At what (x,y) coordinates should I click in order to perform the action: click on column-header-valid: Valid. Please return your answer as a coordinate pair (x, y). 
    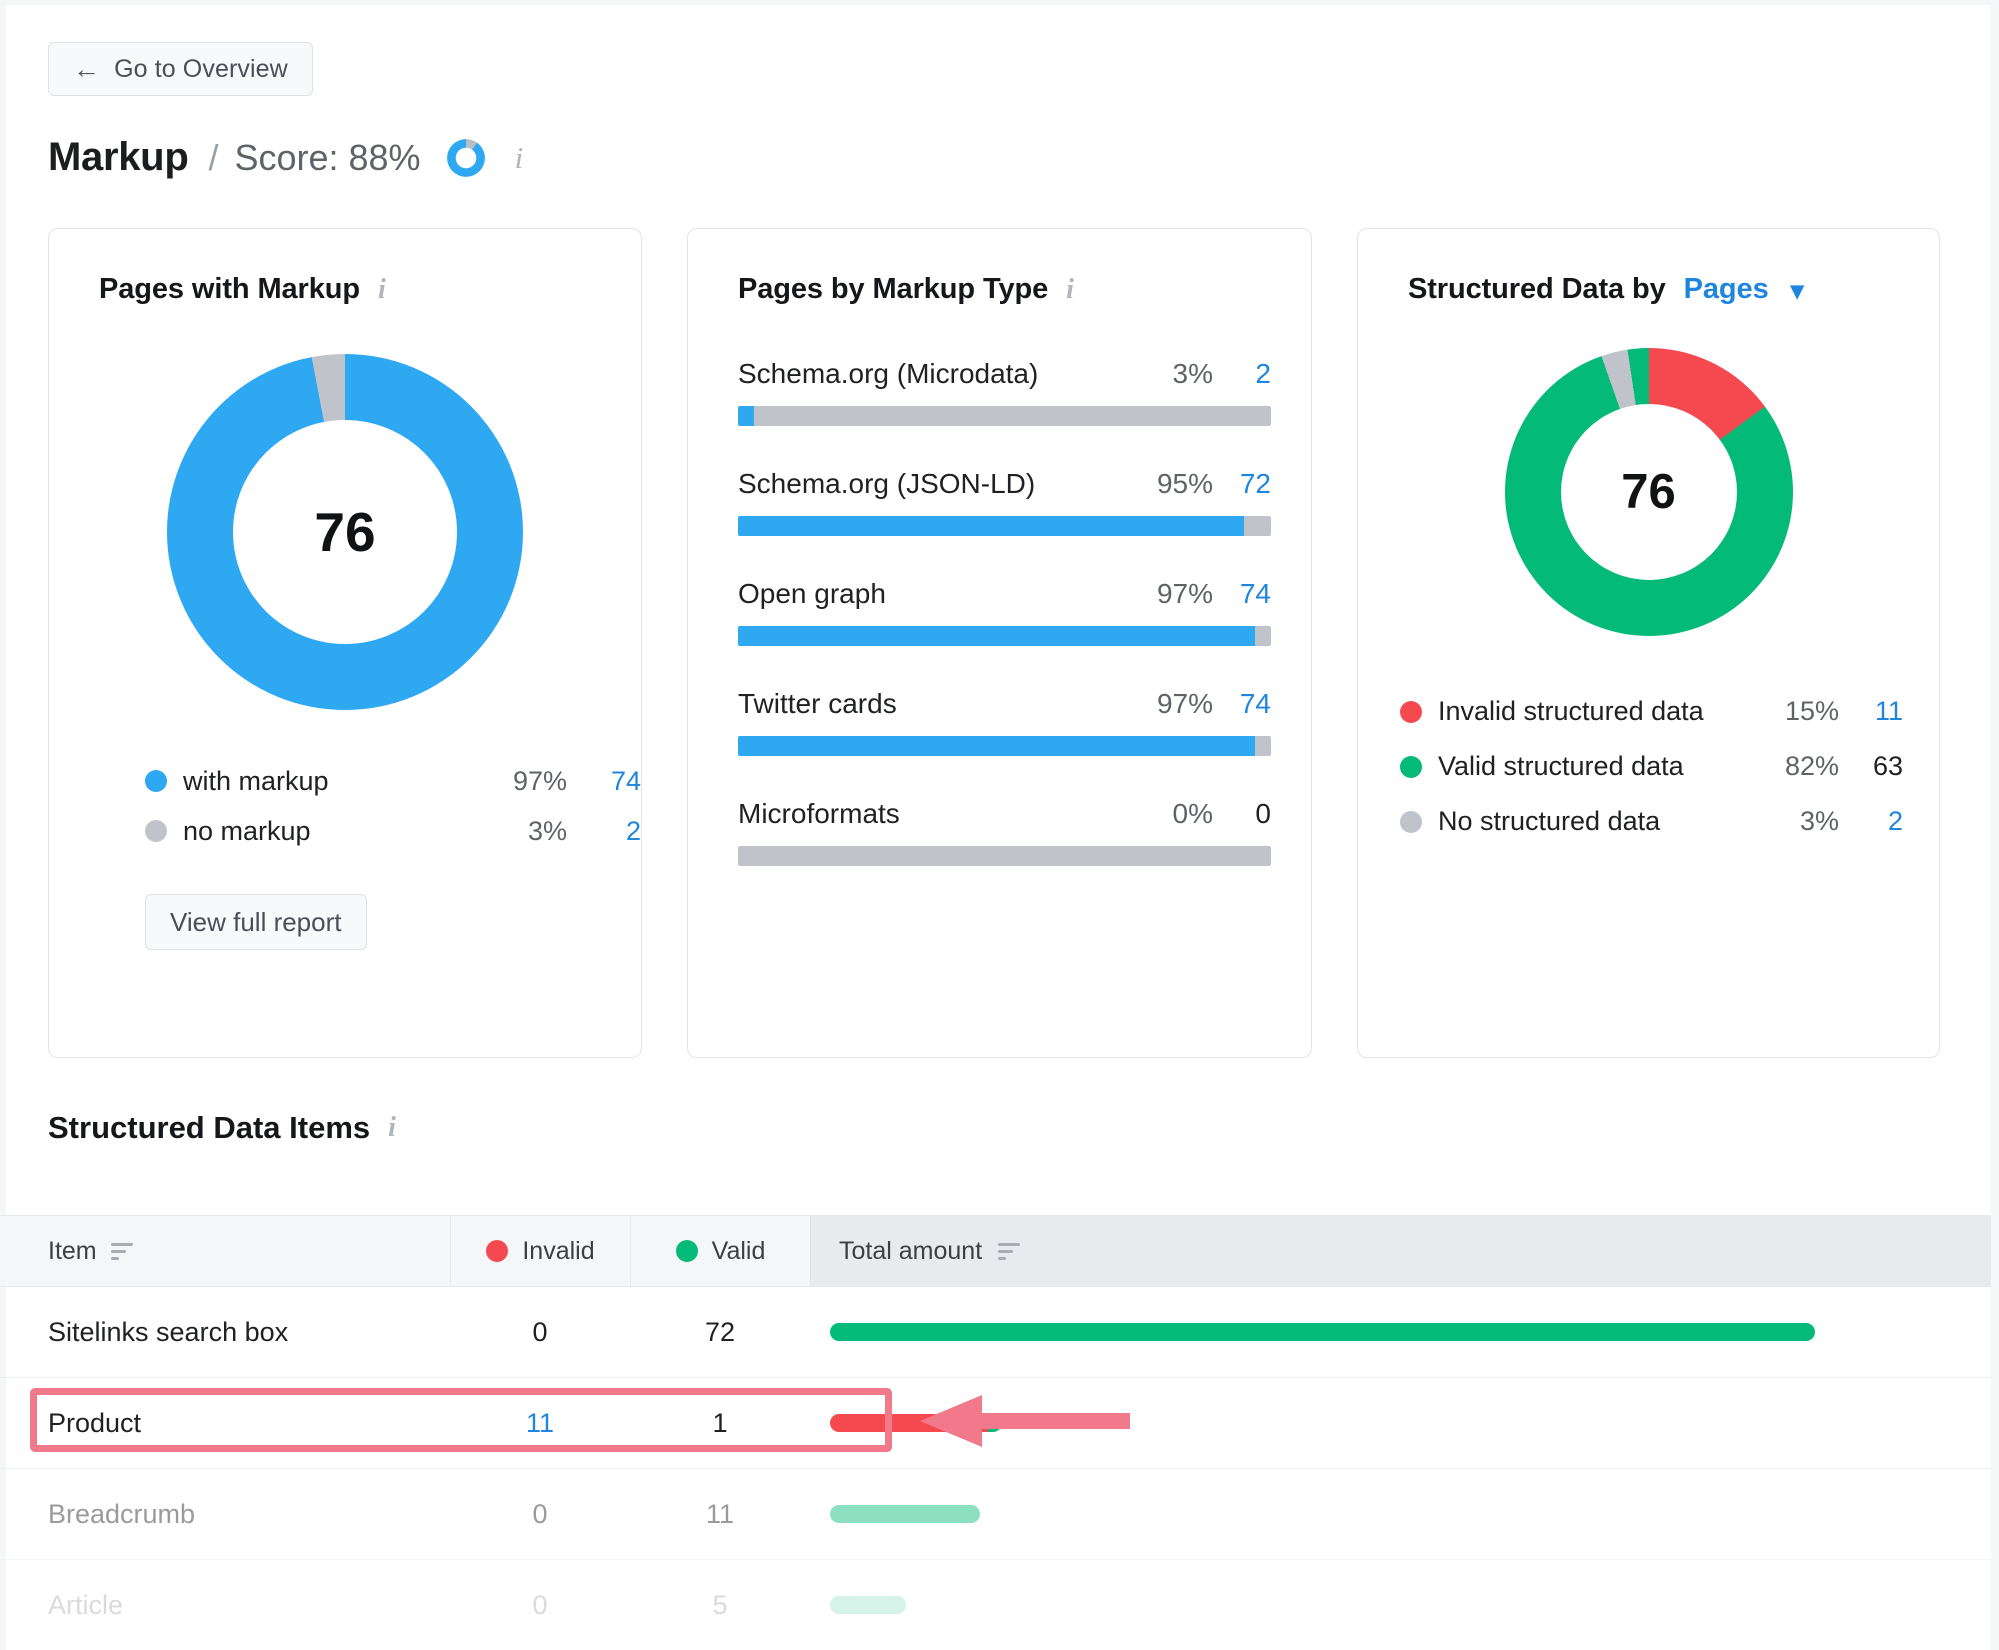
    Looking at the image, I should click on (720, 1251).